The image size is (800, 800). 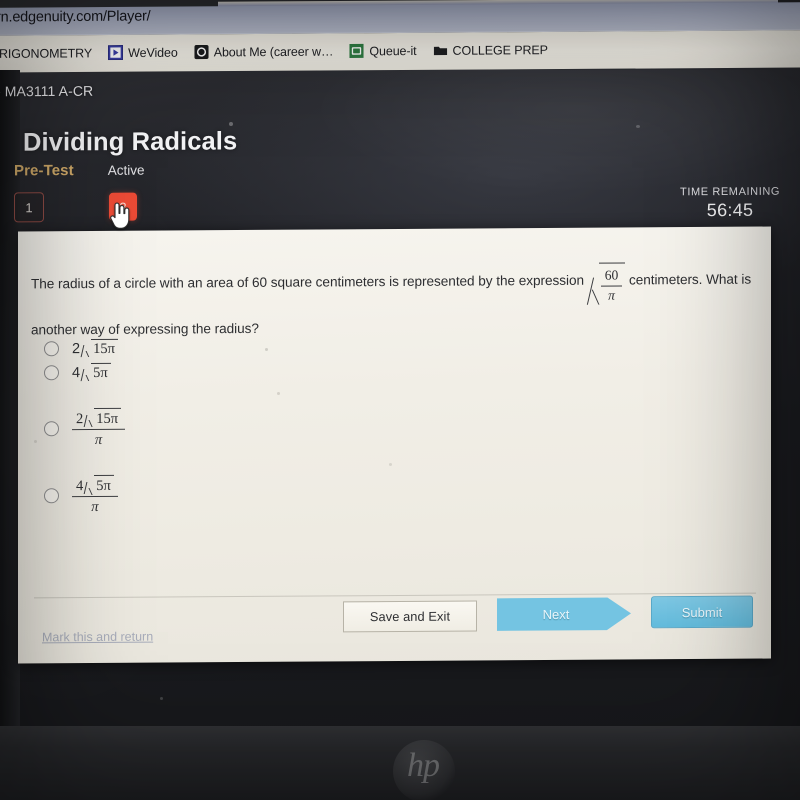 I want to click on option-c-numerator: 2 15π, so click(x=98, y=418).